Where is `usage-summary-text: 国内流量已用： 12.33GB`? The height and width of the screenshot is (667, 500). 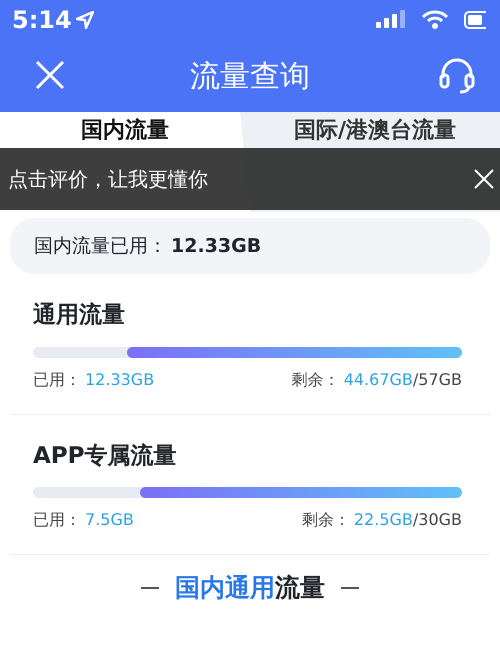
usage-summary-text: 国内流量已用： 12.33GB is located at coordinates (148, 246).